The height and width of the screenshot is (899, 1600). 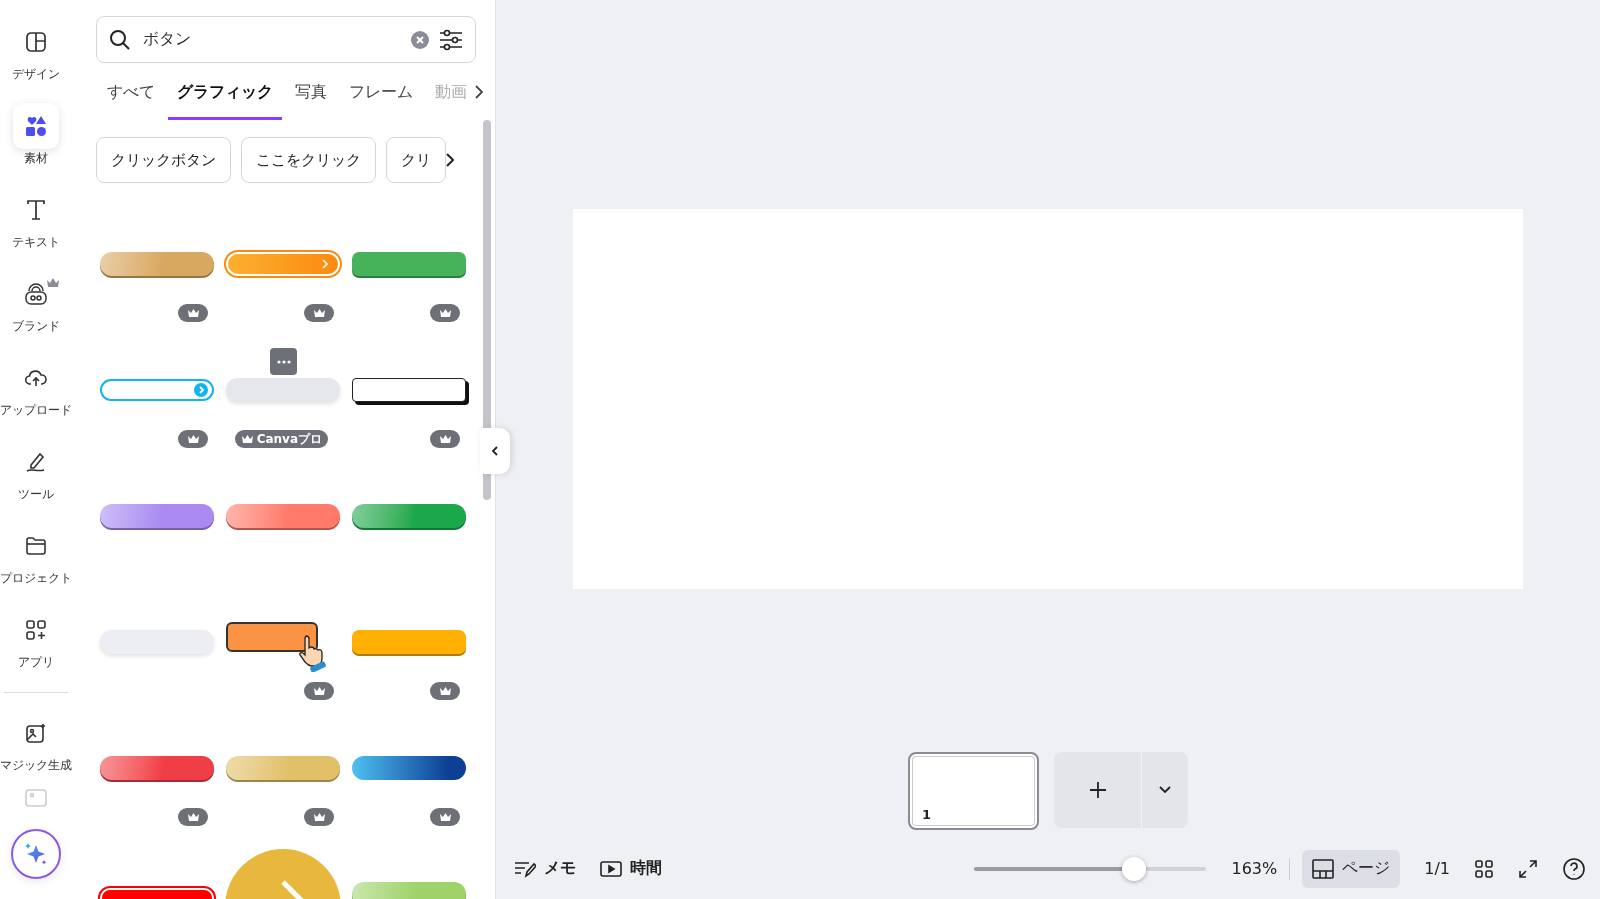 What do you see at coordinates (381, 92) in the screenshot?
I see `category-tab: フレーム` at bounding box center [381, 92].